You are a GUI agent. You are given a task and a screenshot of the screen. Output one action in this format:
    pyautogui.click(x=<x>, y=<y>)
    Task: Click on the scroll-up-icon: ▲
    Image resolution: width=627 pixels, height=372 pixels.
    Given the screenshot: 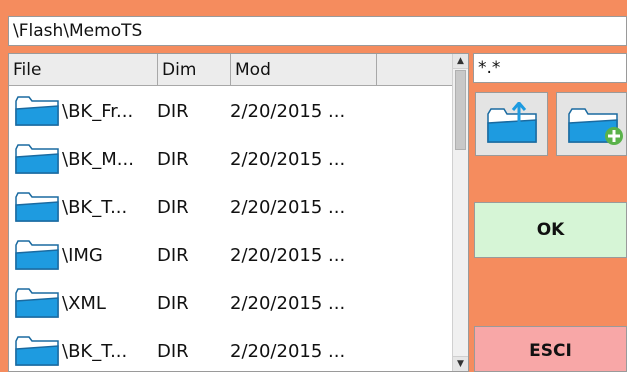 What is the action you would take?
    pyautogui.click(x=460, y=61)
    